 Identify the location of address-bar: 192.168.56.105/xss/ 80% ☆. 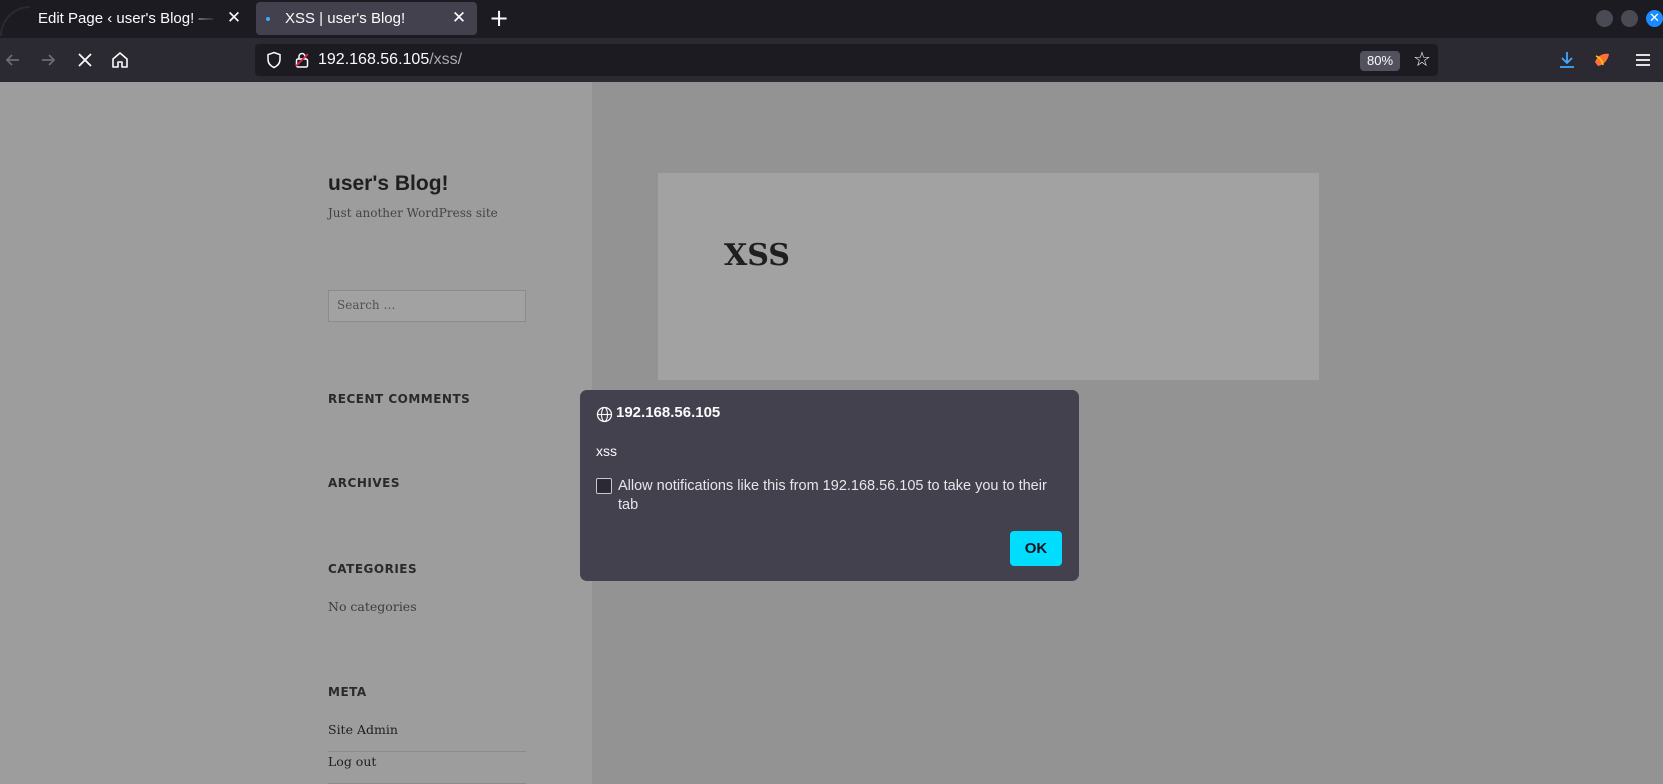
(846, 60).